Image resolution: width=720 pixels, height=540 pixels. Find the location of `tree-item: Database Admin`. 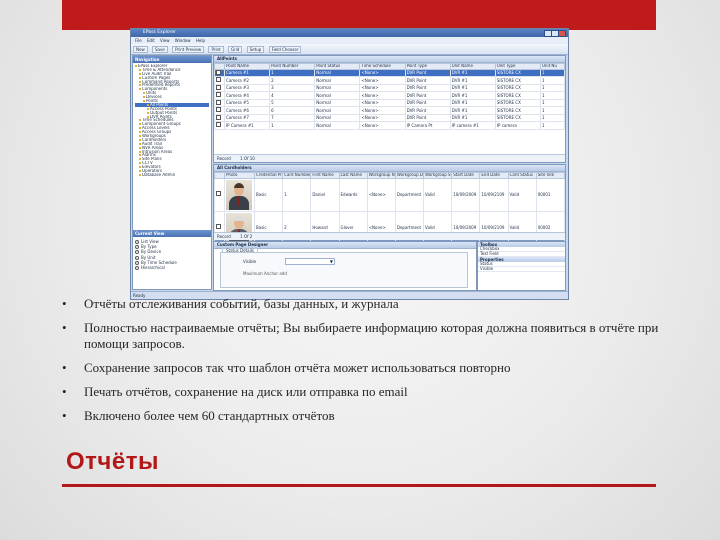

tree-item: Database Admin is located at coordinates (172, 175).